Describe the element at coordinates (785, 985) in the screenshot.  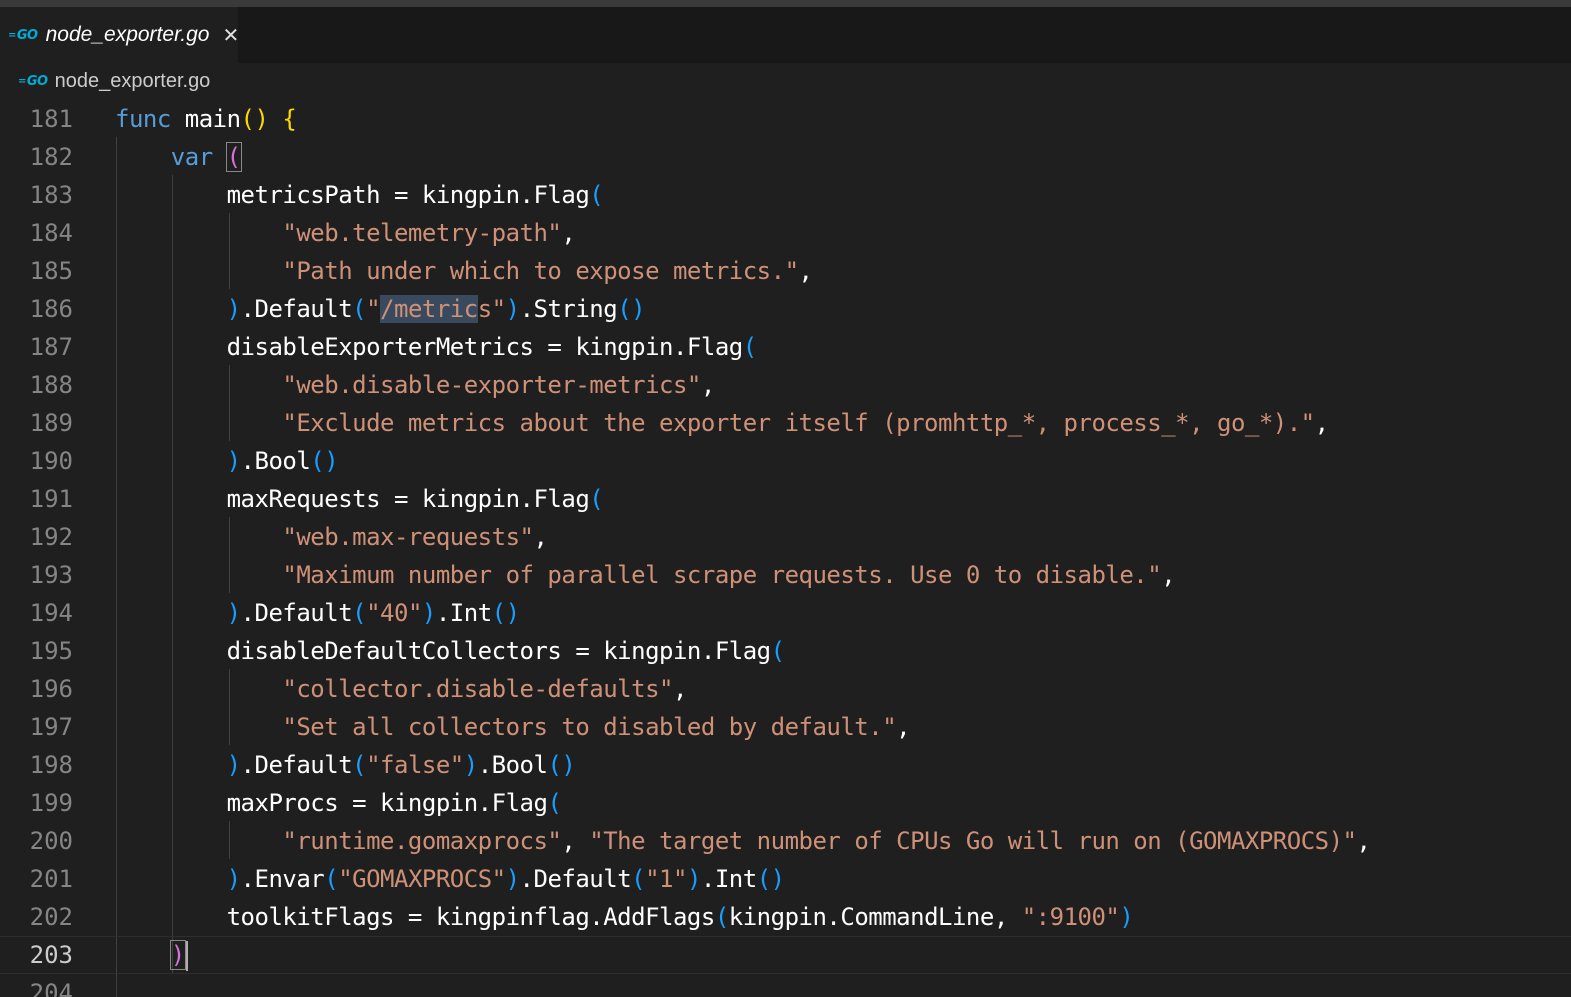
I see `code-line: 204` at that location.